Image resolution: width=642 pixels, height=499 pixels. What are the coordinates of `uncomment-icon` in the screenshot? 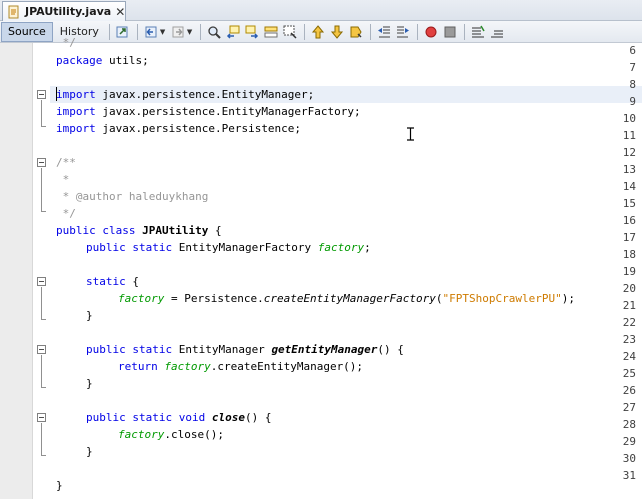 It's located at (497, 31).